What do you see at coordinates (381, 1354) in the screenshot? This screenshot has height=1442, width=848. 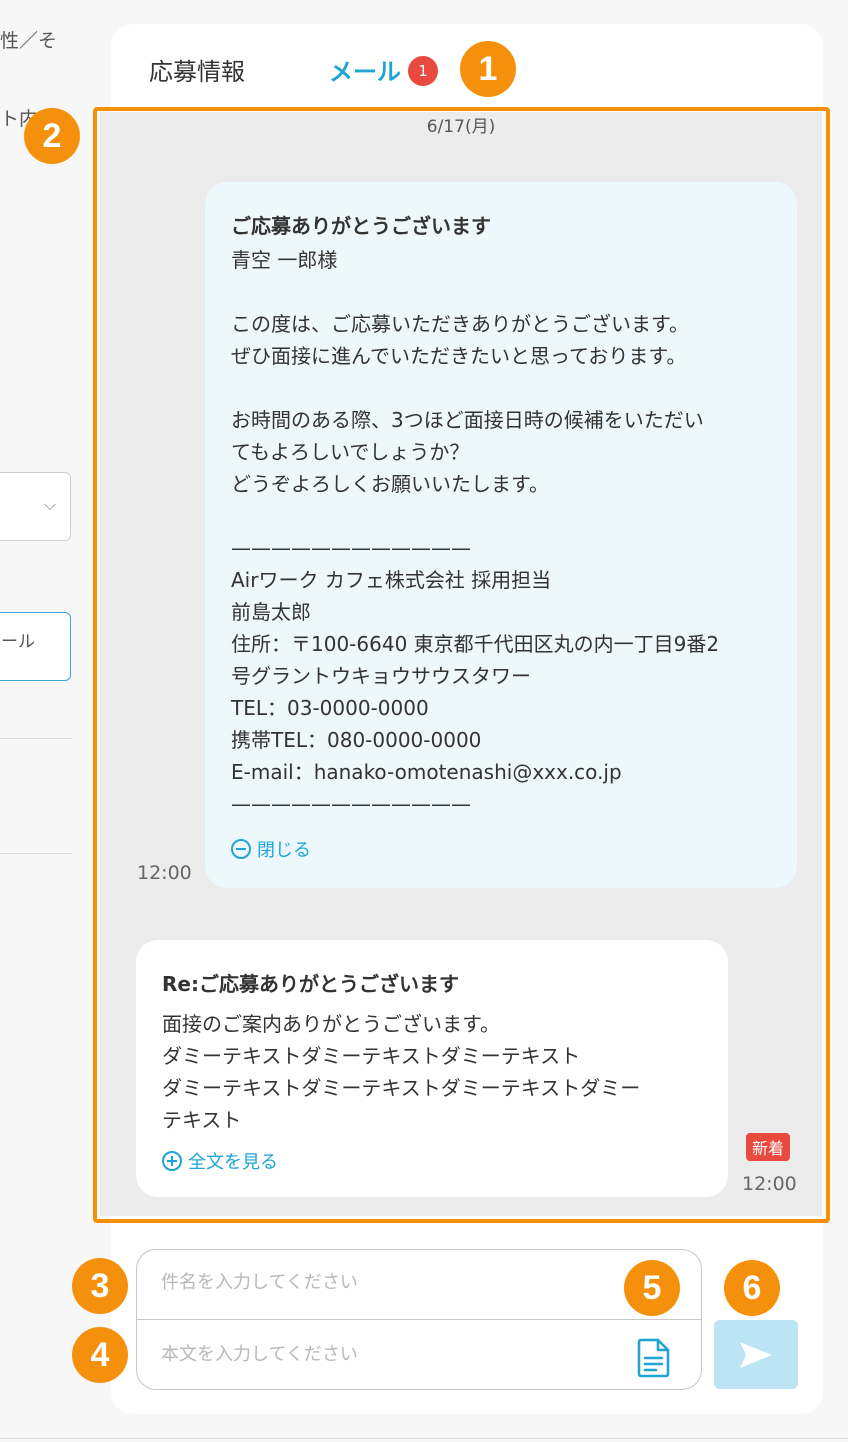 I see `body-input` at bounding box center [381, 1354].